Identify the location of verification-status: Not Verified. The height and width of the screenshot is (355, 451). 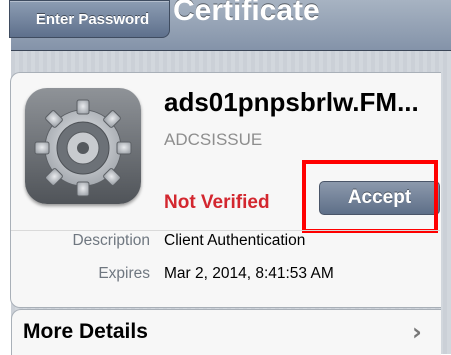
(217, 202).